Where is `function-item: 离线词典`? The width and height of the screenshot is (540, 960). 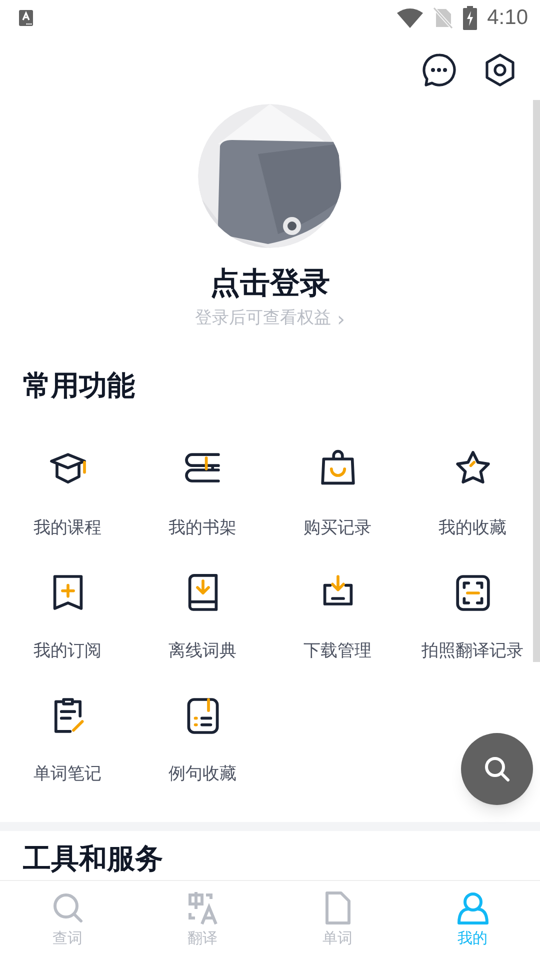 function-item: 离线词典 is located at coordinates (202, 612).